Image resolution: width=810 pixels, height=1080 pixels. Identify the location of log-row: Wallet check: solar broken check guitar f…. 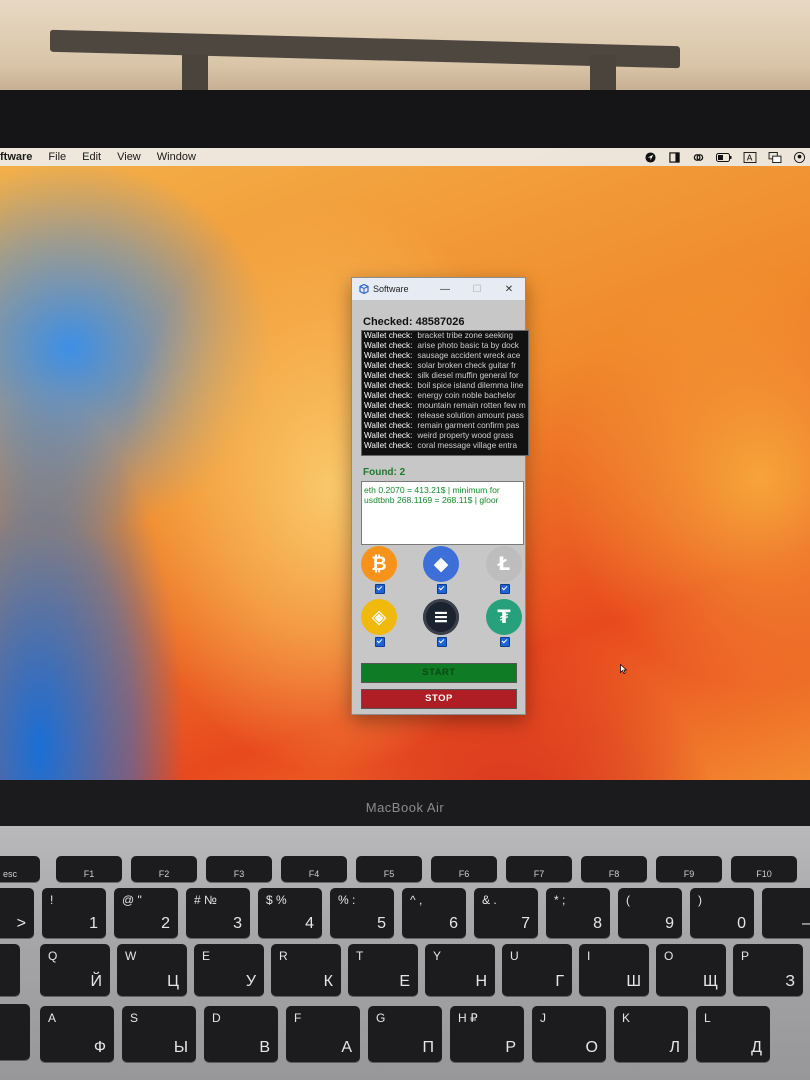
(445, 366).